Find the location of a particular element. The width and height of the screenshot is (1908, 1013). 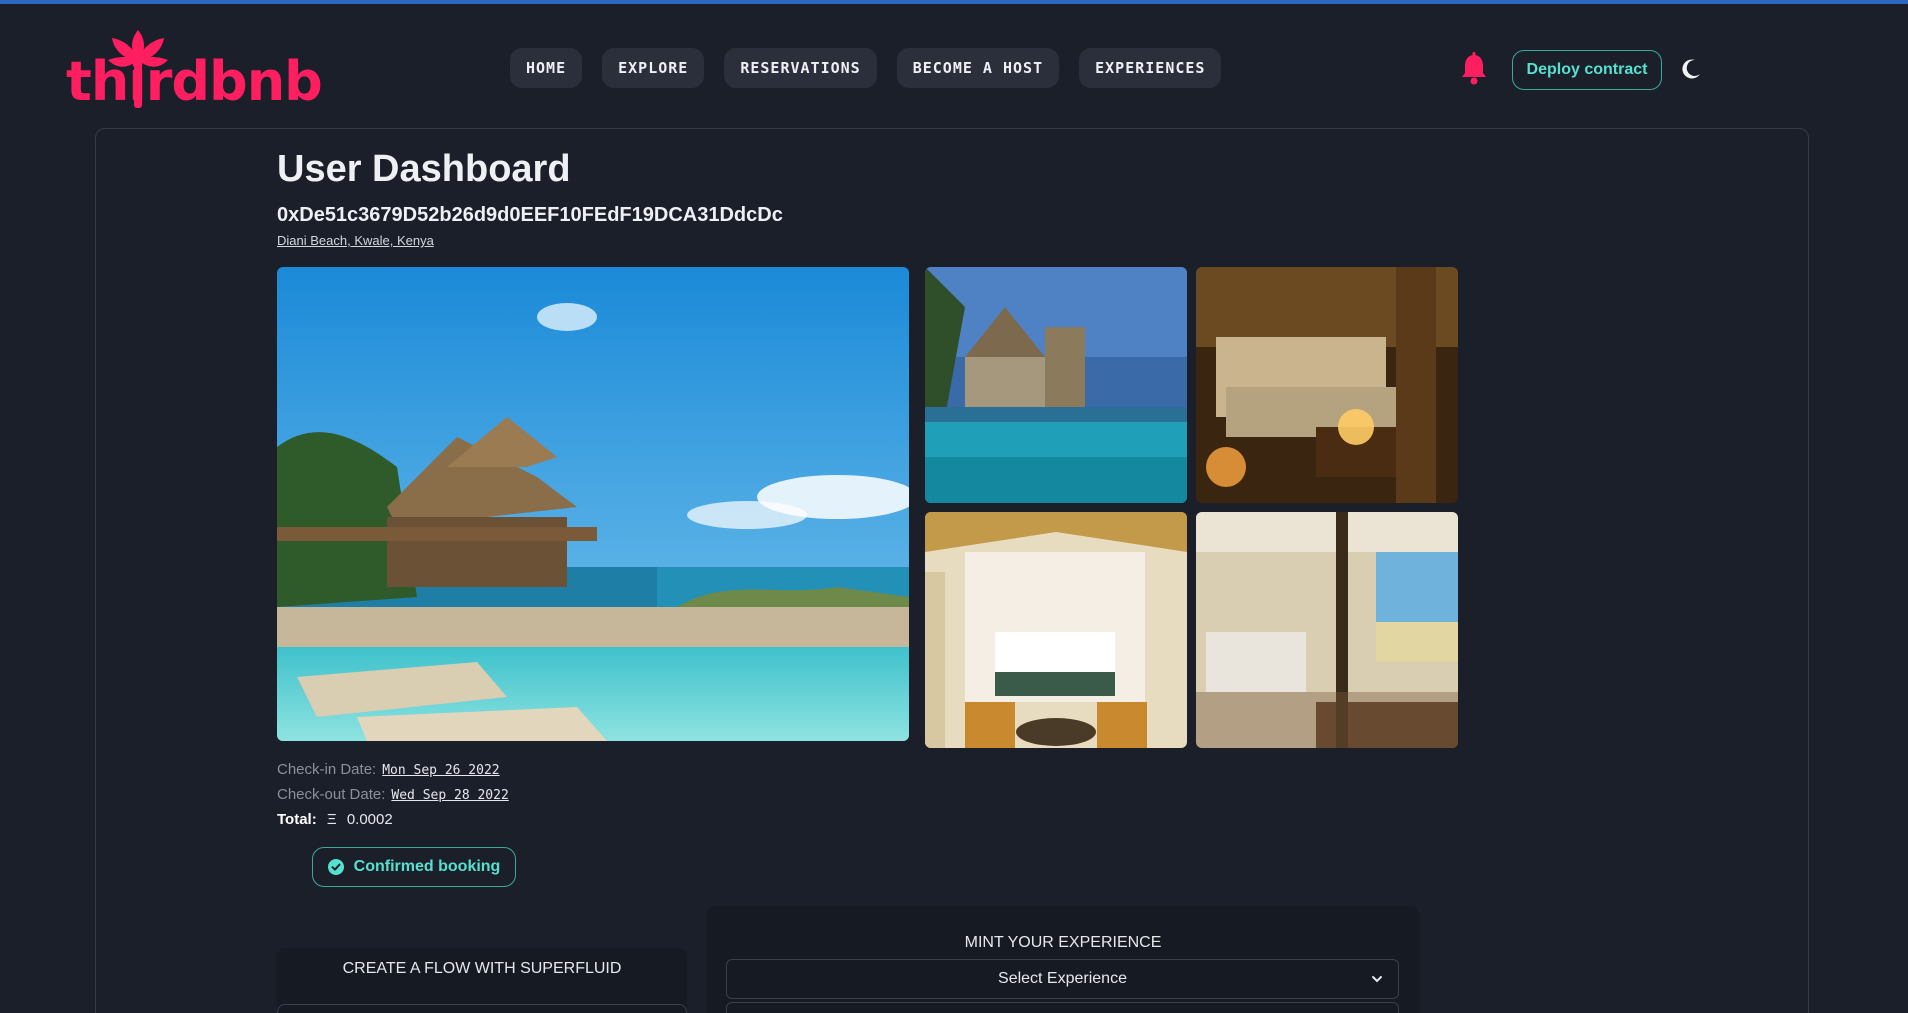

superfluid-flow-title: CREATE A FLOW WITH SUPERFLUID is located at coordinates (482, 968).